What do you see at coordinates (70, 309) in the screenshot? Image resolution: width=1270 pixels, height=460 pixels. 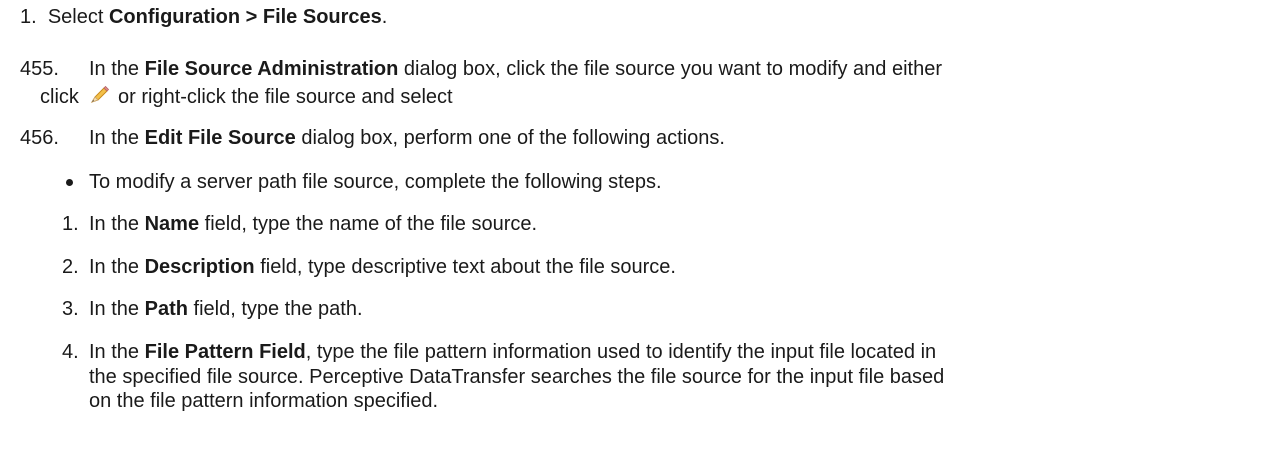 I see `substep-3-number: 3.` at bounding box center [70, 309].